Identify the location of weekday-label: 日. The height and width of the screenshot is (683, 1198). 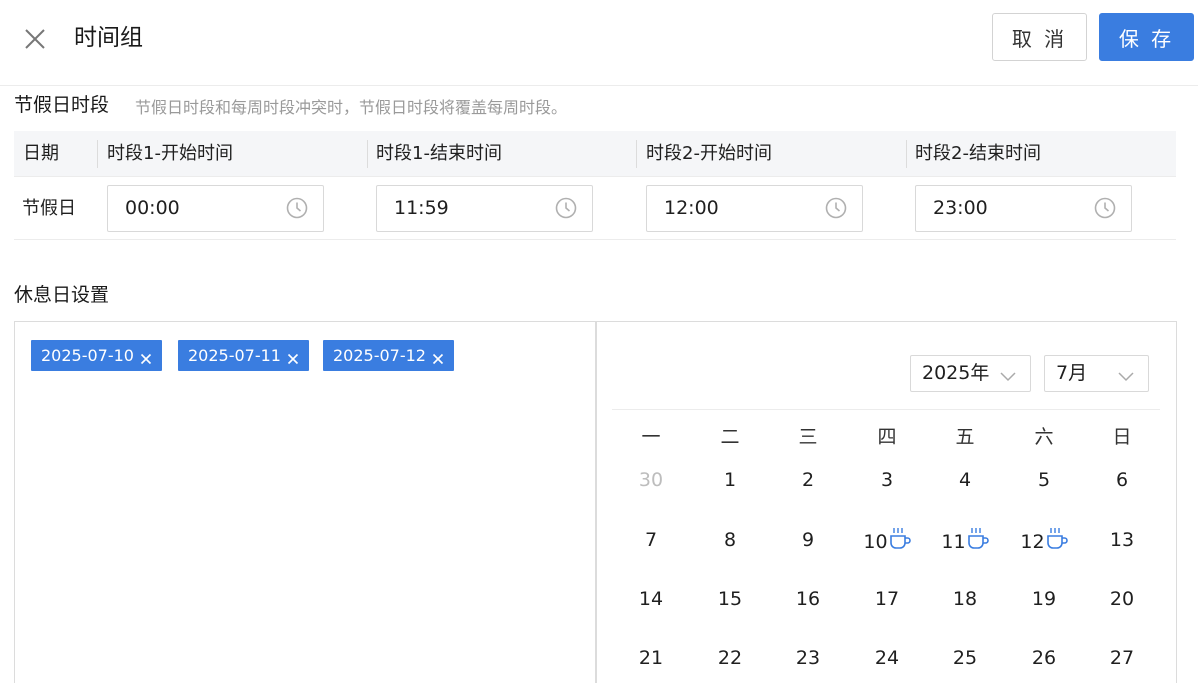
(1122, 437).